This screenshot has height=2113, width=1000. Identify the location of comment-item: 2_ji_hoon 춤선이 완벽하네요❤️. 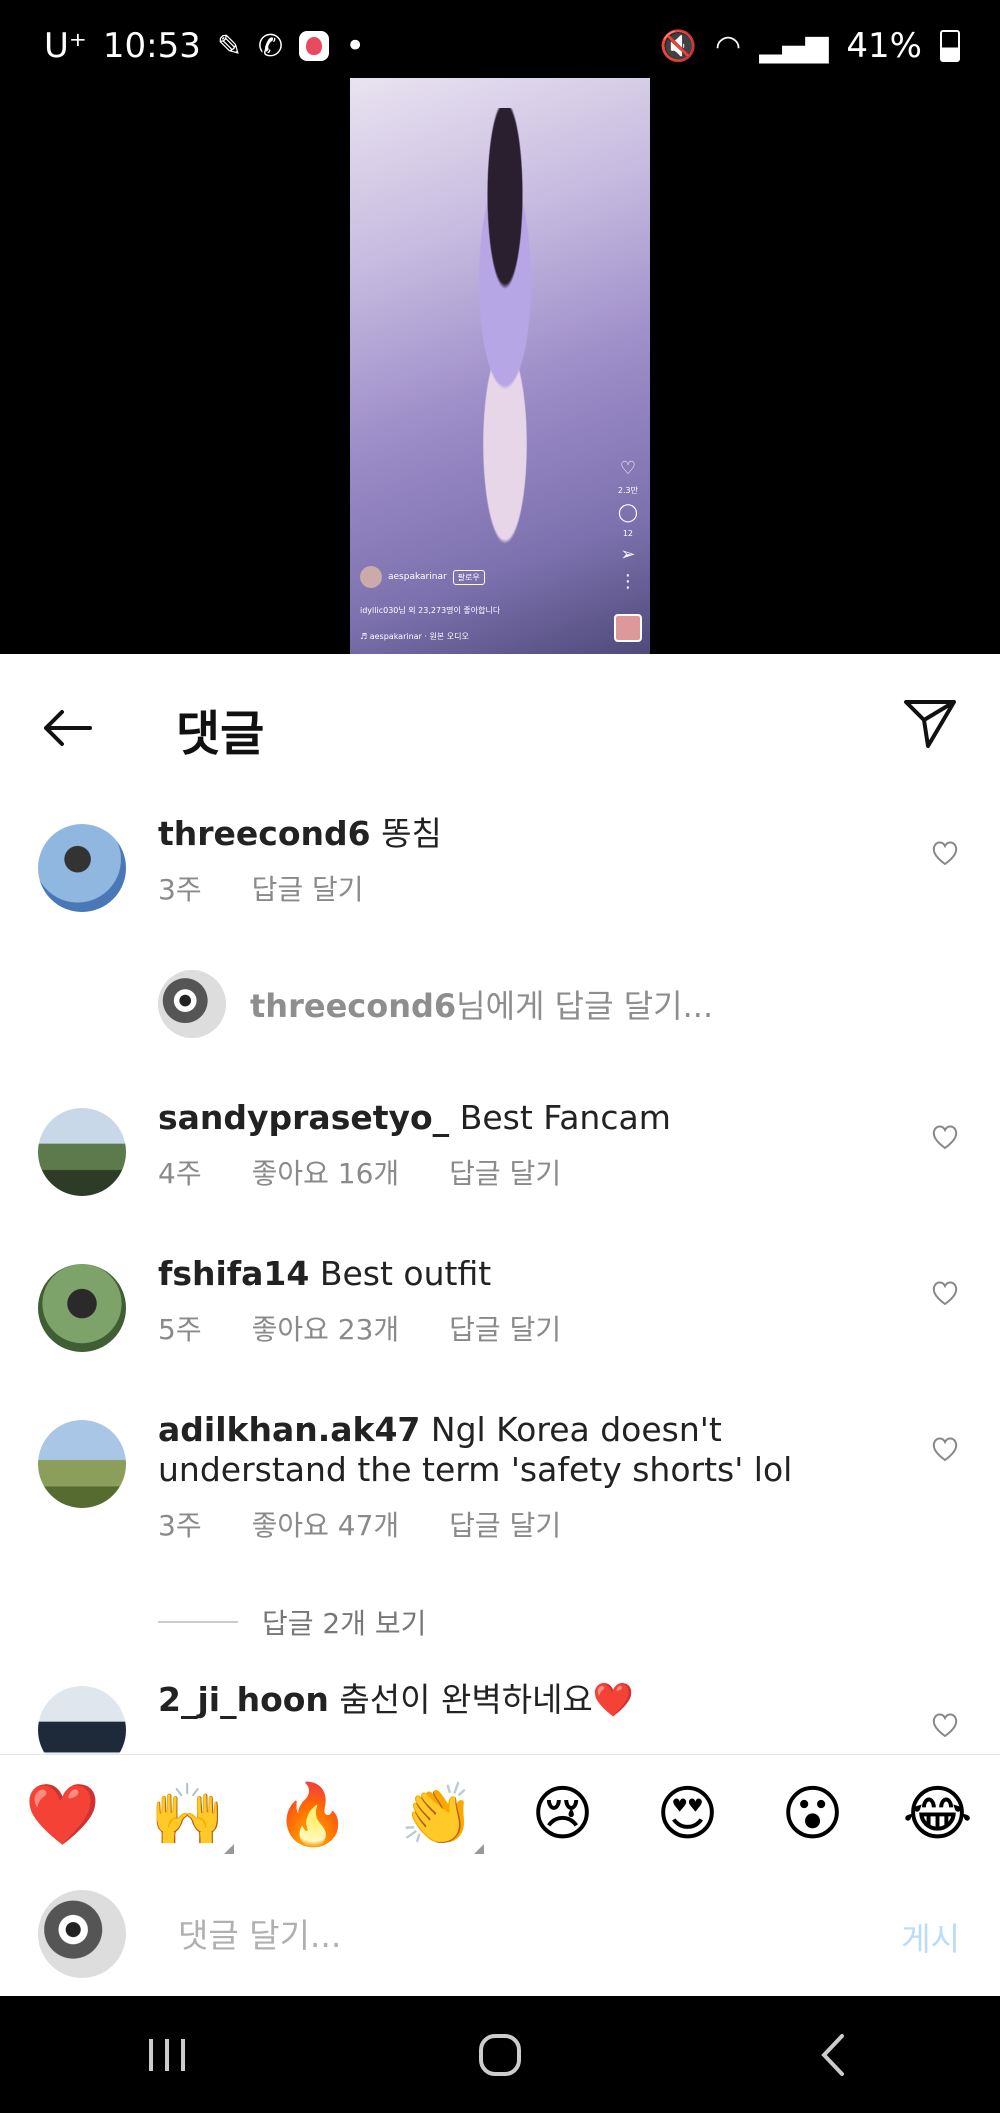
(500, 1710).